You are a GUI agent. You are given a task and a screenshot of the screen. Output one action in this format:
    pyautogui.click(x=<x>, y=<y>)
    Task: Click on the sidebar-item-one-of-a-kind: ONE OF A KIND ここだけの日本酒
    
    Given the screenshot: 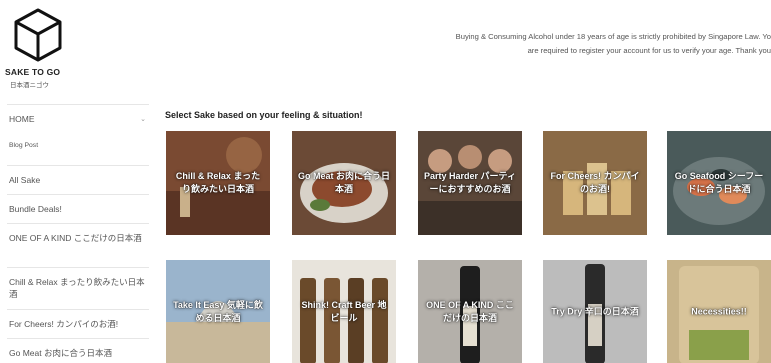 What is the action you would take?
    pyautogui.click(x=78, y=245)
    